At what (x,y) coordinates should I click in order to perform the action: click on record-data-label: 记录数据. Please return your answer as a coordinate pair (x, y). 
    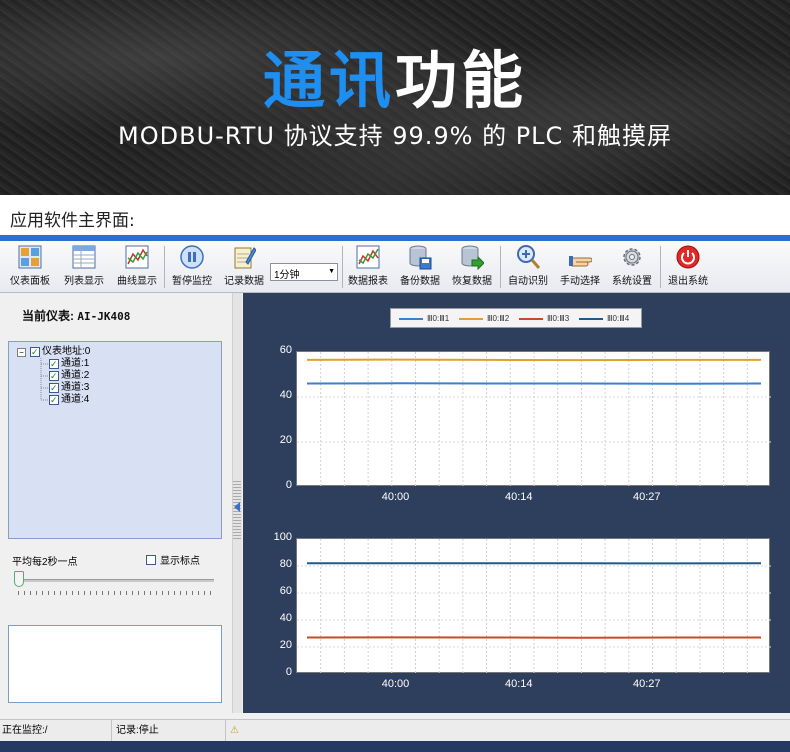
    Looking at the image, I should click on (244, 281).